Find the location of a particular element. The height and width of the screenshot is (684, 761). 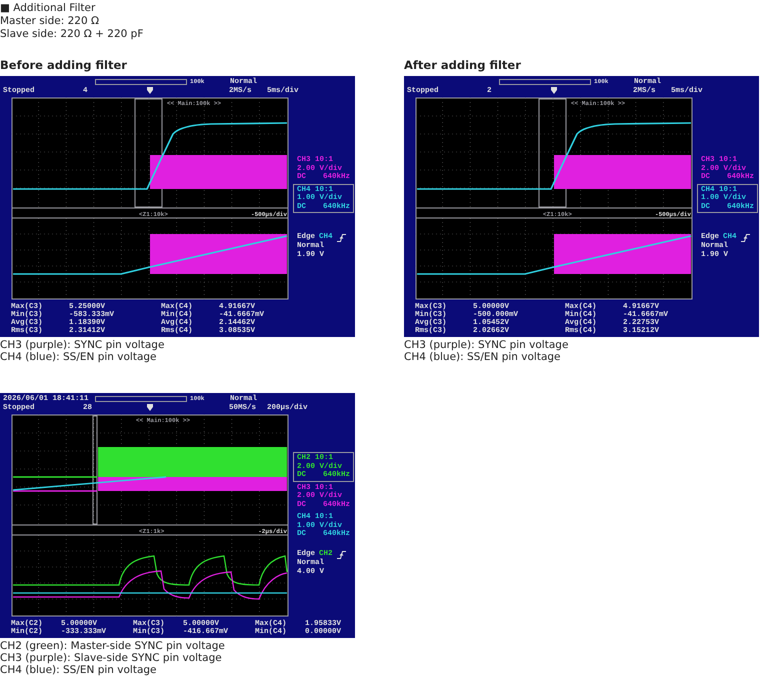

capture-title: Before adding filter is located at coordinates (64, 65).